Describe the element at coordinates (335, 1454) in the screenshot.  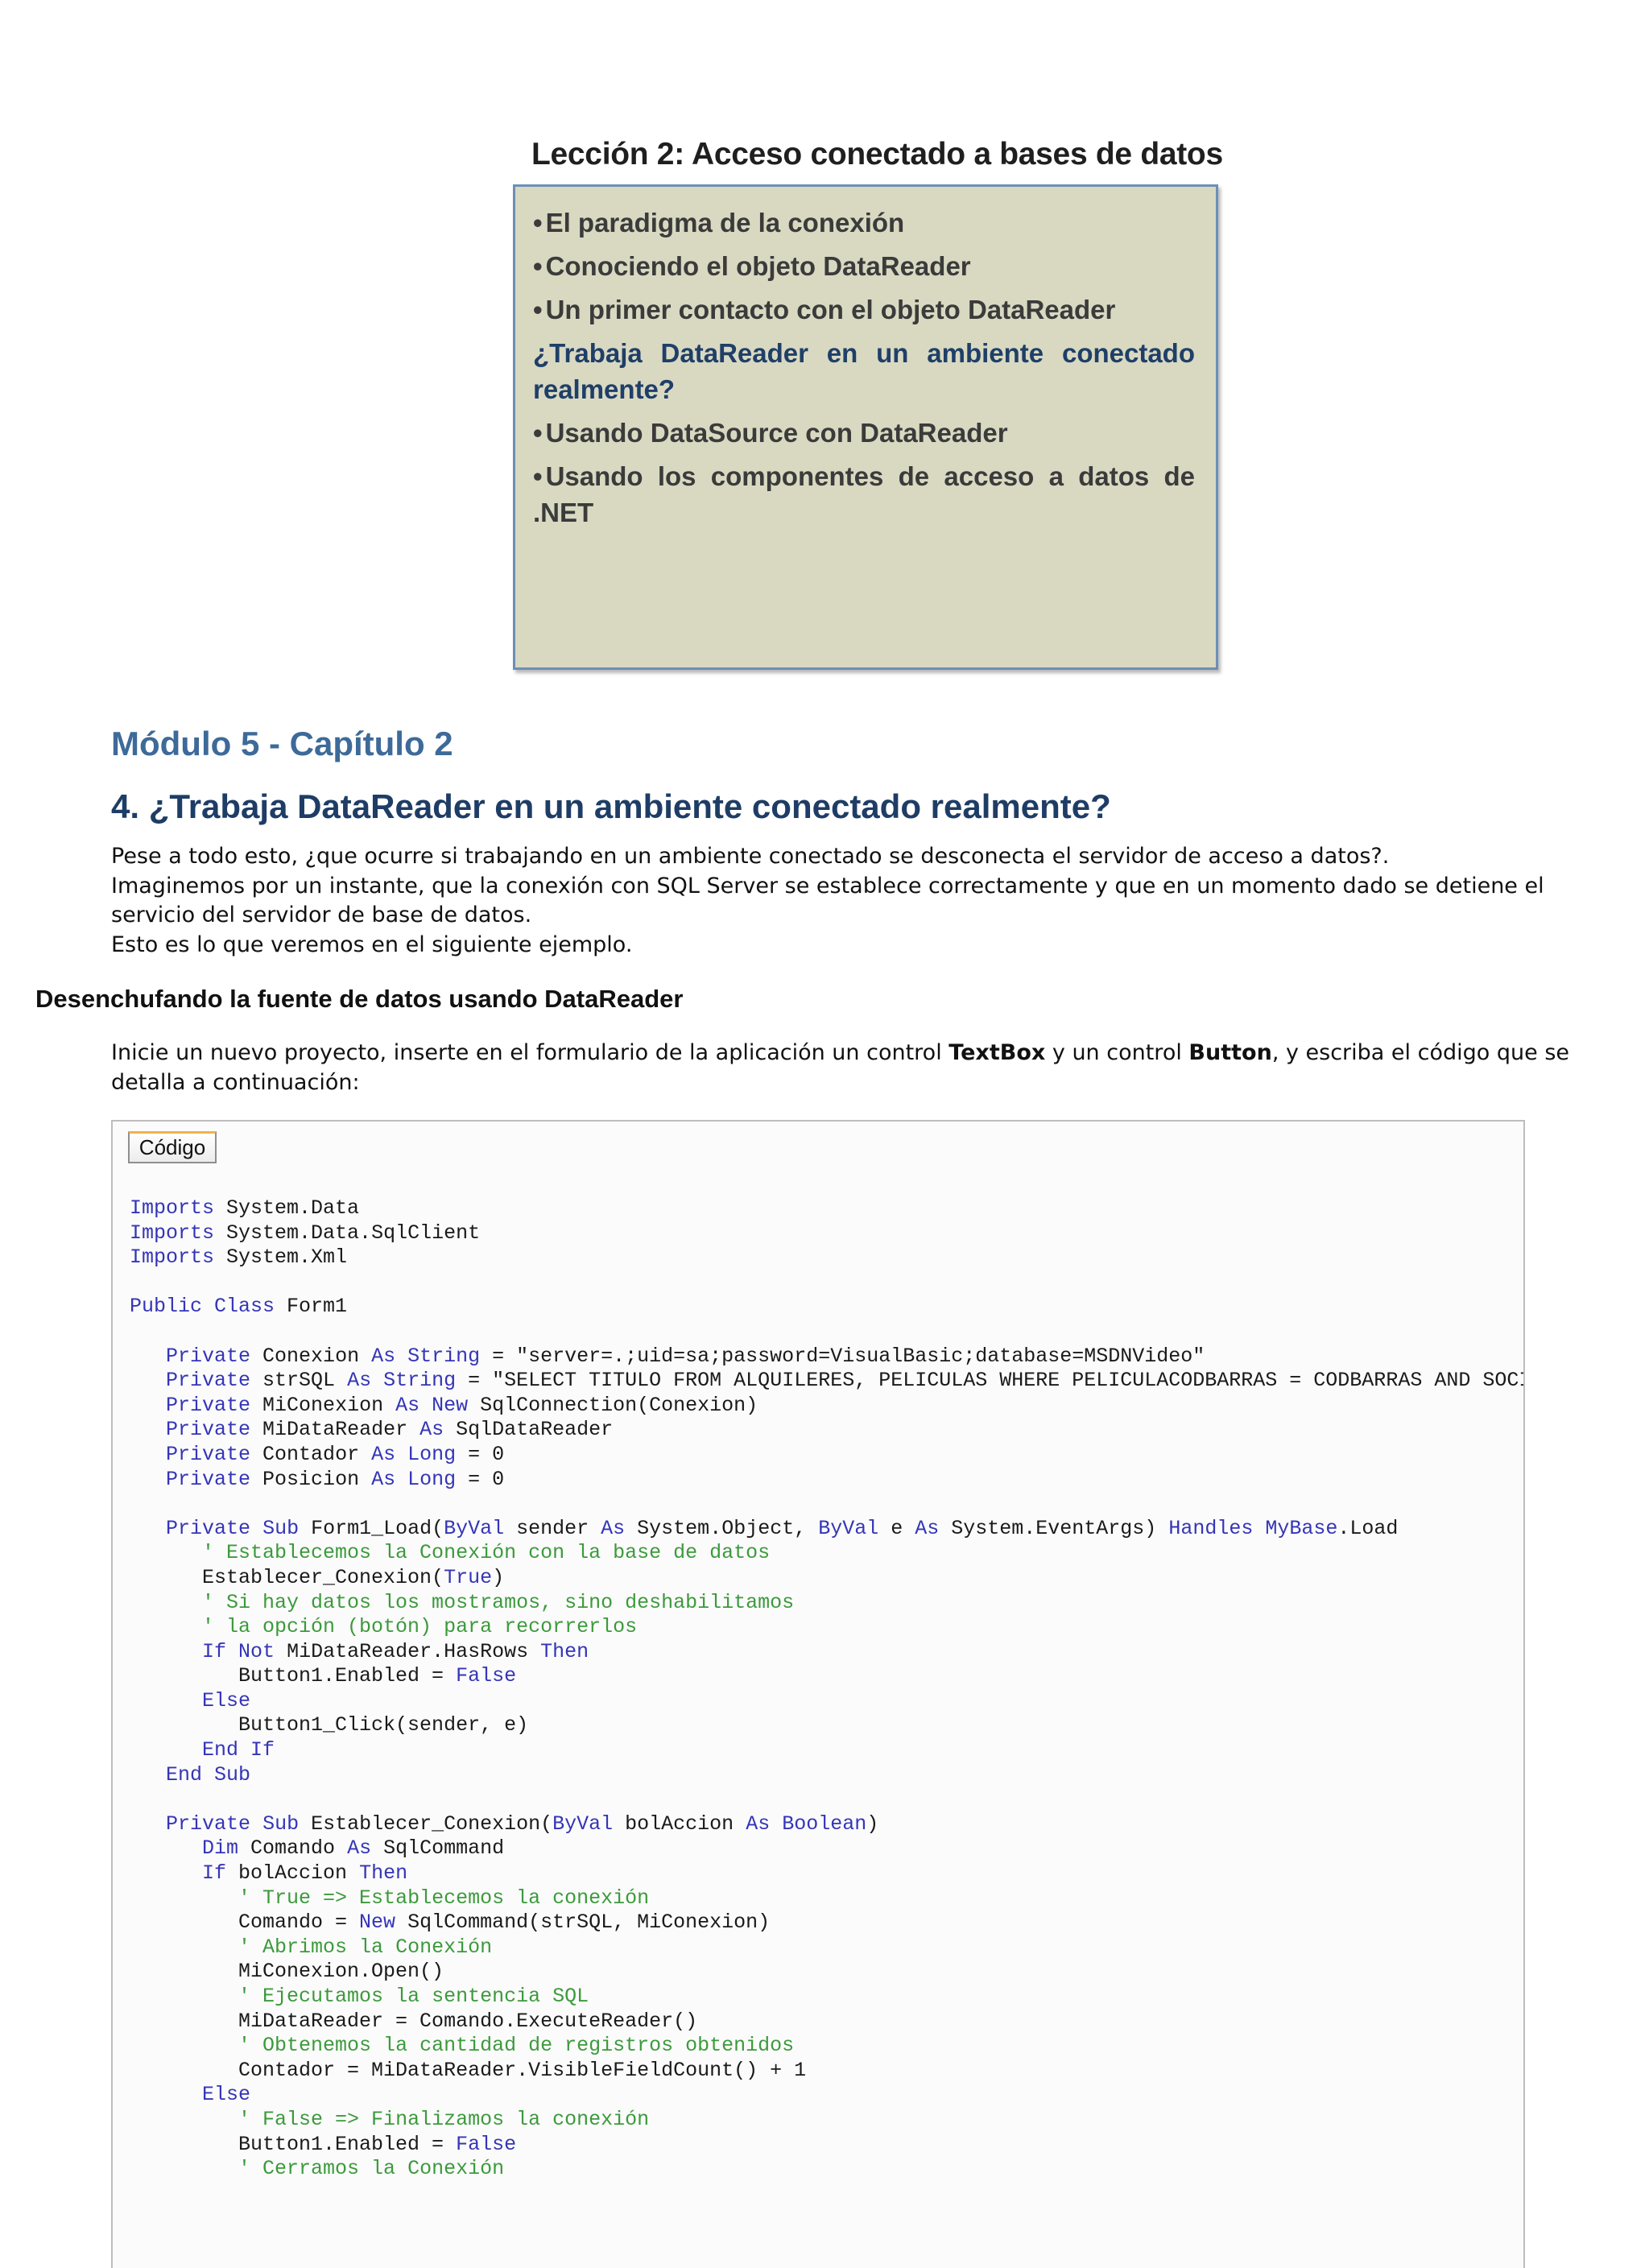
I see `code-line: Private Contador As Long = 0` at that location.